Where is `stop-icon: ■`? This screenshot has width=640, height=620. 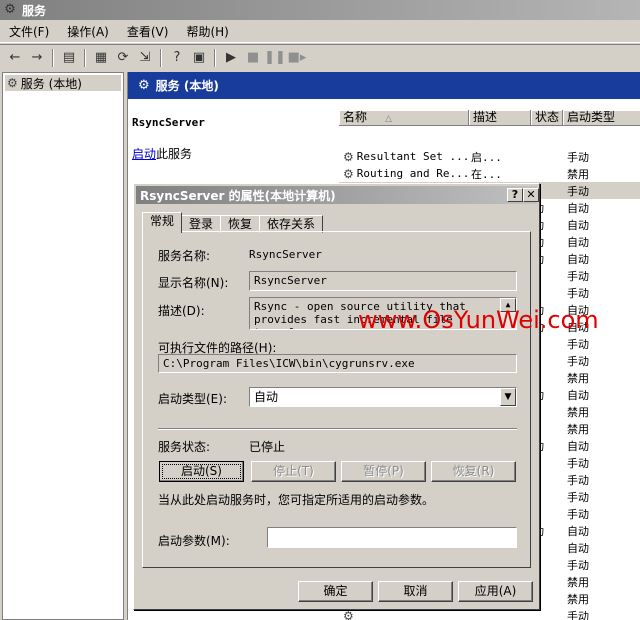
stop-icon: ■ is located at coordinates (253, 58).